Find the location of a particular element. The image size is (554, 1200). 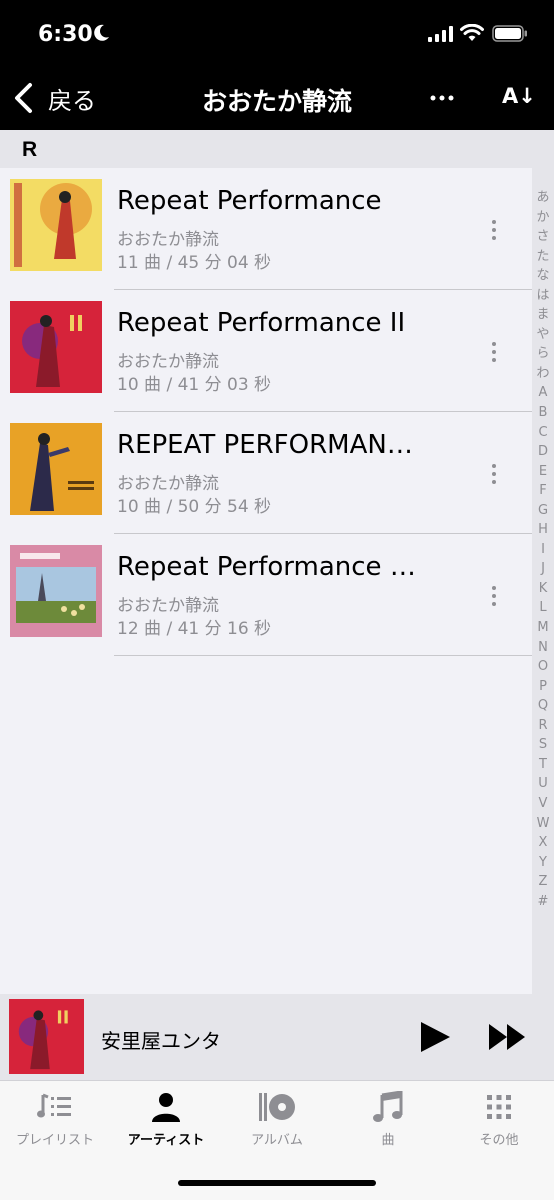

tab-label: アーティスト is located at coordinates (166, 1140).